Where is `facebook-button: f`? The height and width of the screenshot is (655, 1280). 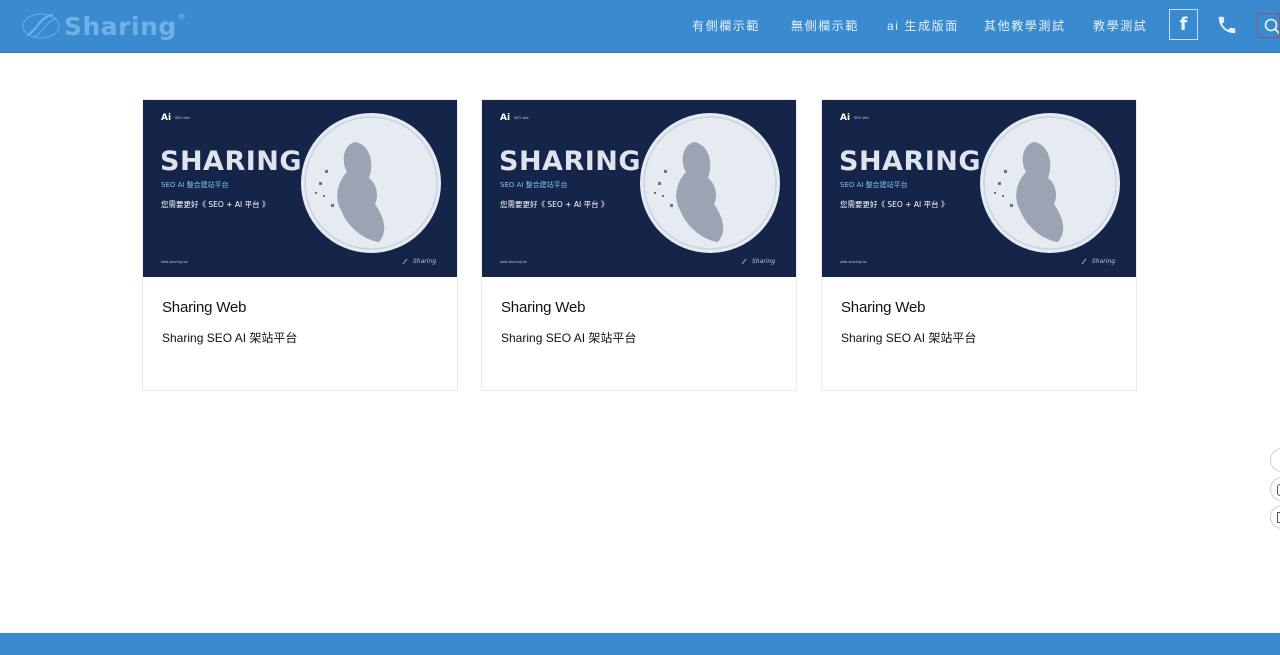
facebook-button: f is located at coordinates (1183, 24).